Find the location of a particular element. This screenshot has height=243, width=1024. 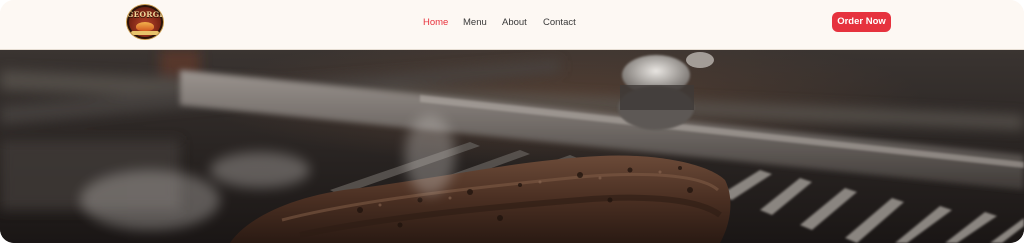

brand-logo: GEORGE'S is located at coordinates (145, 22).